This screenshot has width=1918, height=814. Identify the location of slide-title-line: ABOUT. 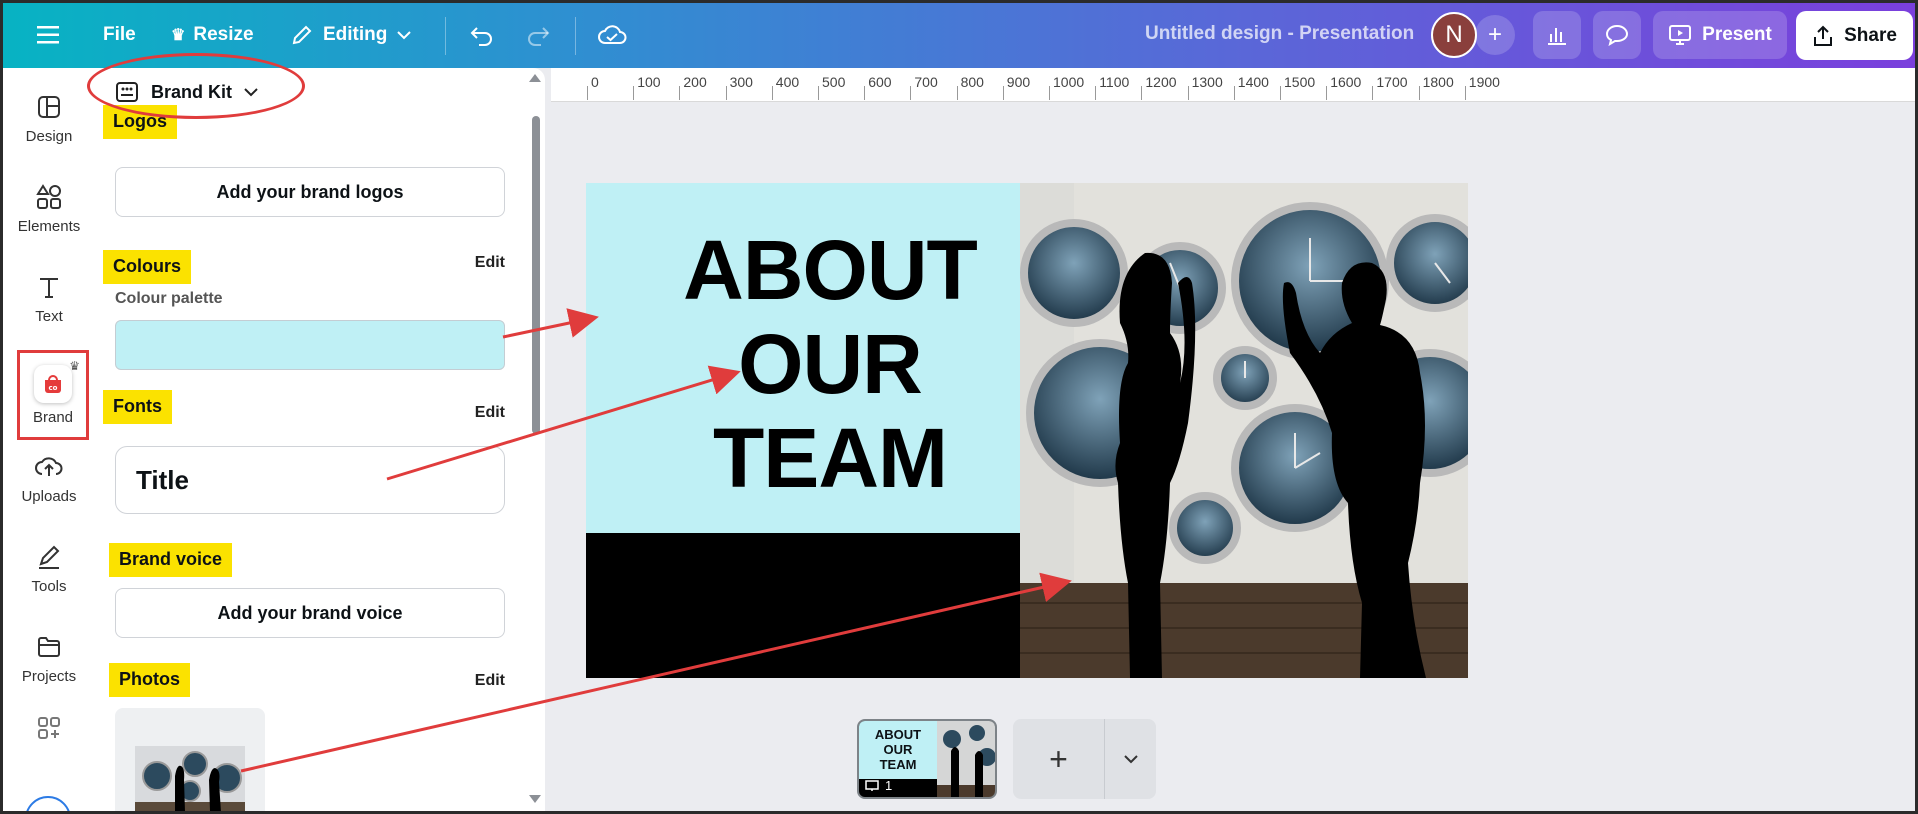
(830, 270).